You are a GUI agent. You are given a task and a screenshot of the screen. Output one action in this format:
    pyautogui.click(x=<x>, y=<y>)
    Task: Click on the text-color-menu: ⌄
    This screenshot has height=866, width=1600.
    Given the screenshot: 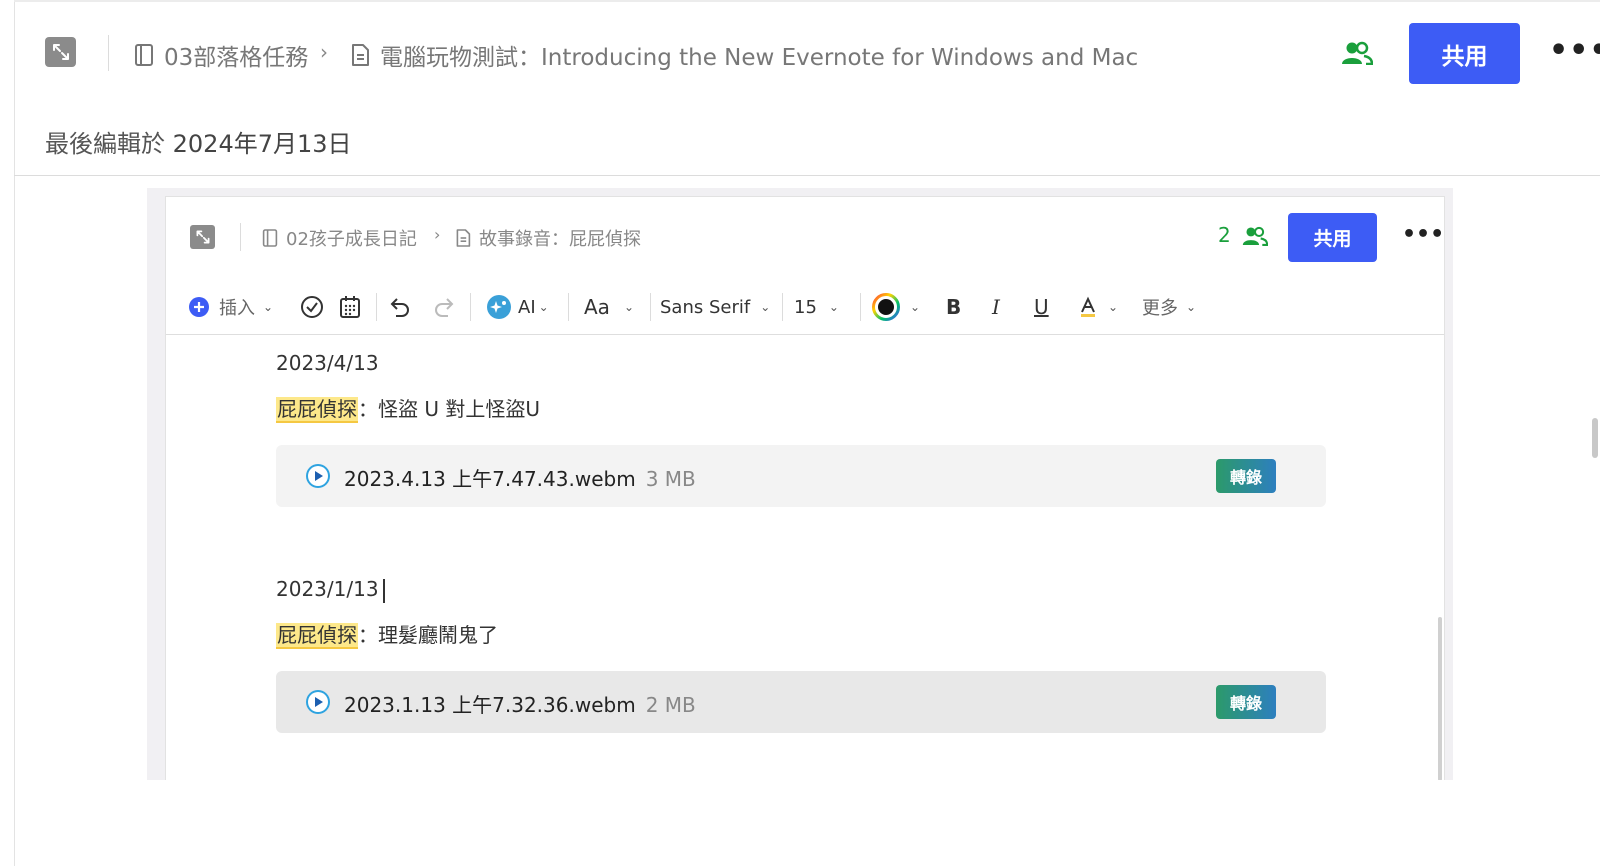 What is the action you would take?
    pyautogui.click(x=896, y=307)
    